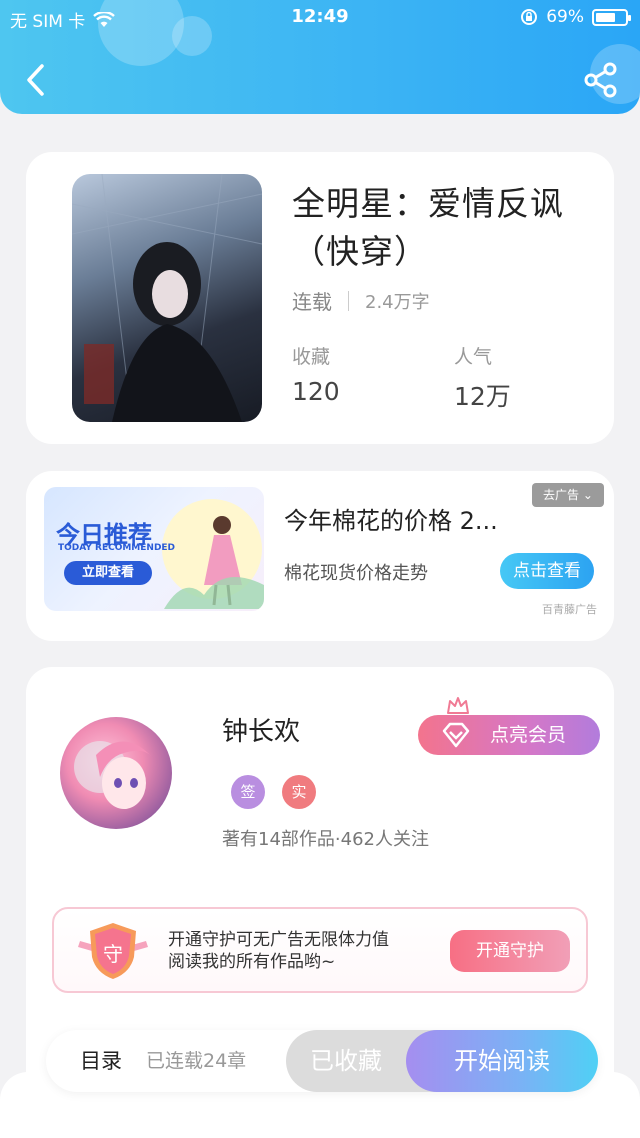  Describe the element at coordinates (311, 357) in the screenshot. I see `favorites-label: 收藏` at that location.